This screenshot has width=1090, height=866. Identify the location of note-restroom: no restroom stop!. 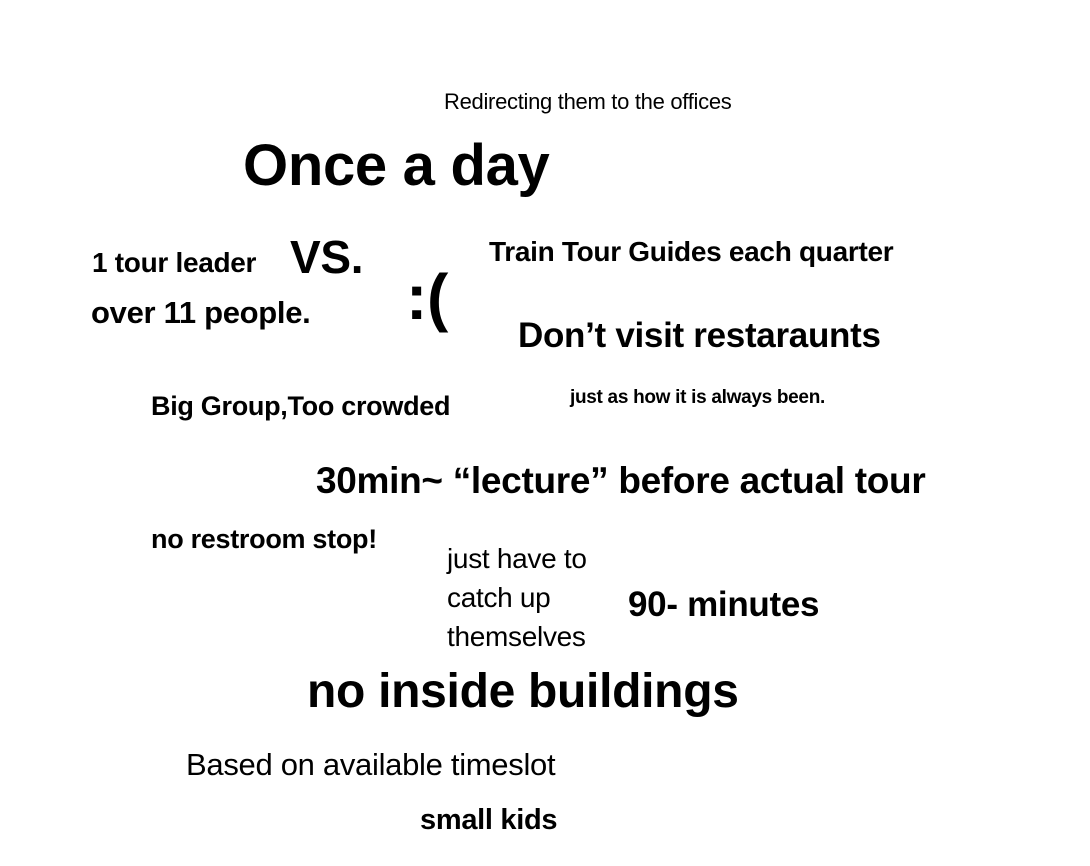
(264, 539).